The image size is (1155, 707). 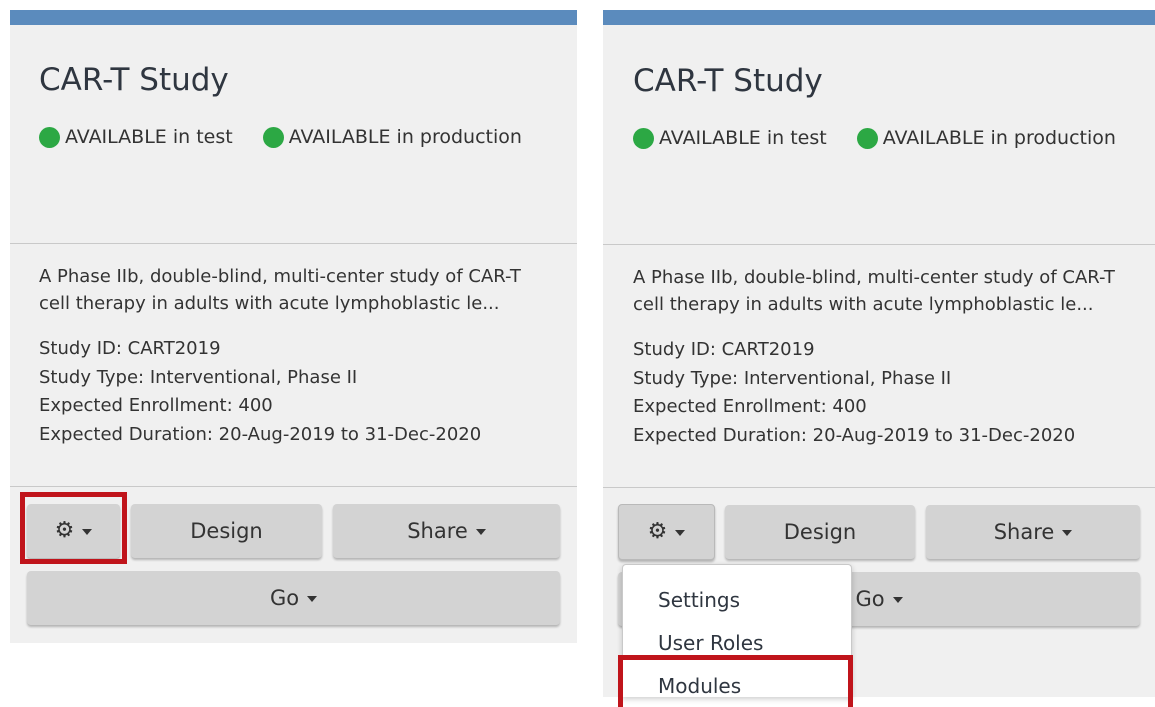 What do you see at coordinates (710, 643) in the screenshot?
I see `menu-item-user-roles: User Roles` at bounding box center [710, 643].